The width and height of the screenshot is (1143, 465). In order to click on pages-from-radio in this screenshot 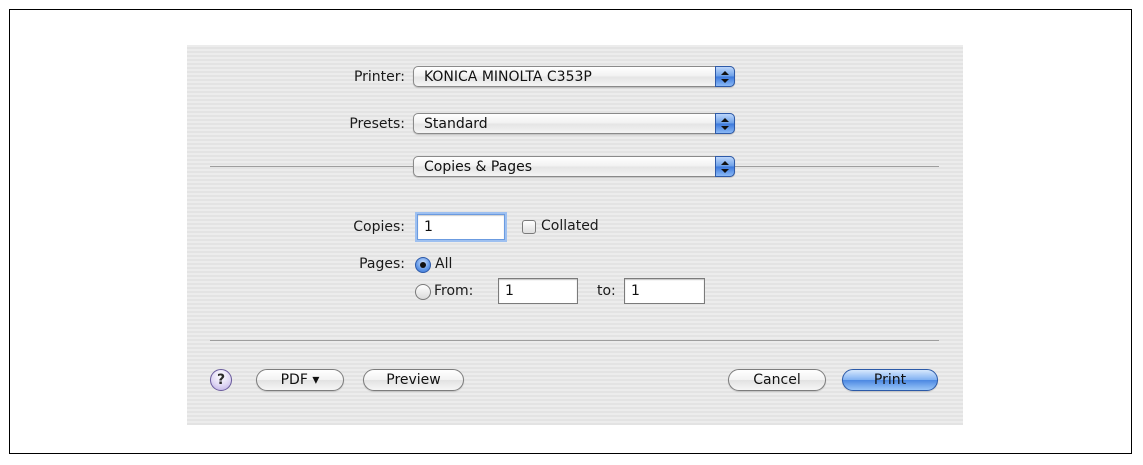, I will do `click(423, 292)`.